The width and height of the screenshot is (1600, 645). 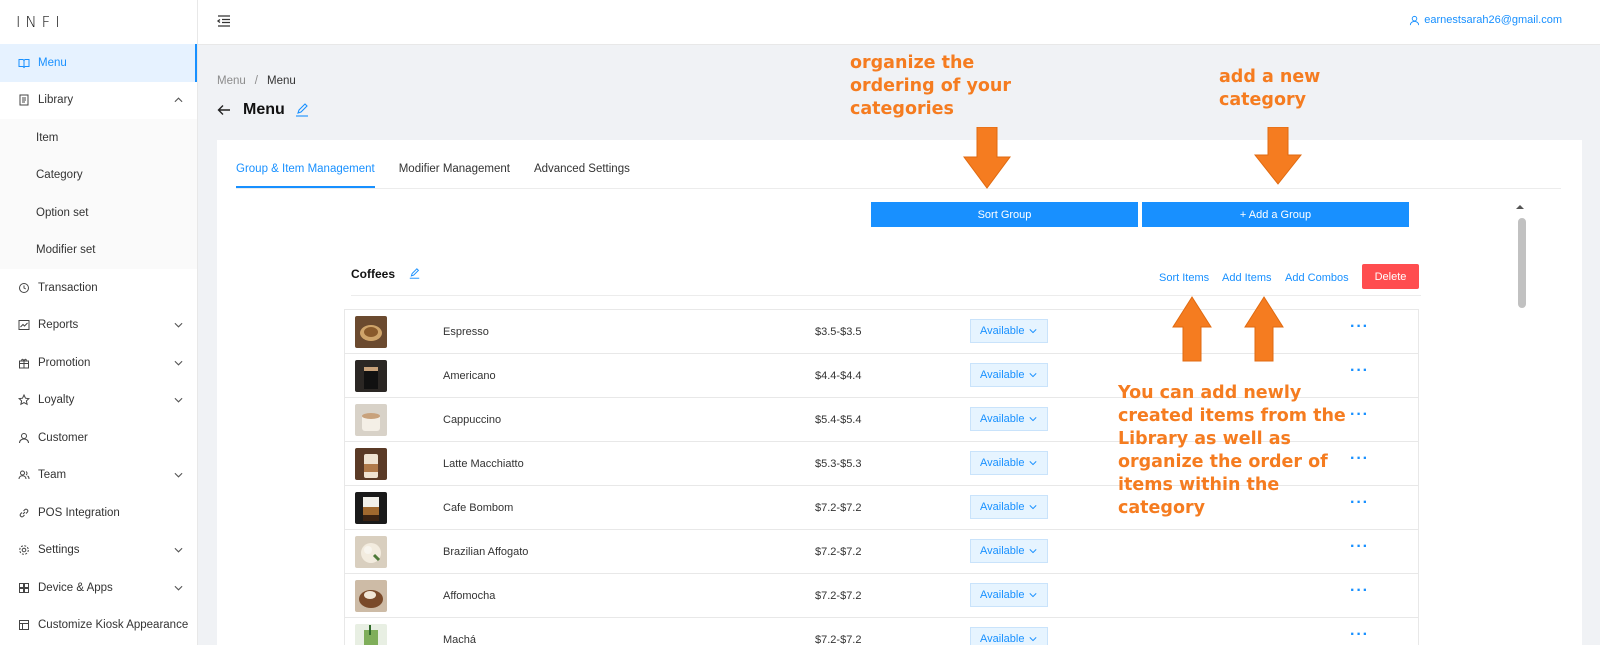 I want to click on sidebar-item-label: Transaction, so click(x=68, y=287).